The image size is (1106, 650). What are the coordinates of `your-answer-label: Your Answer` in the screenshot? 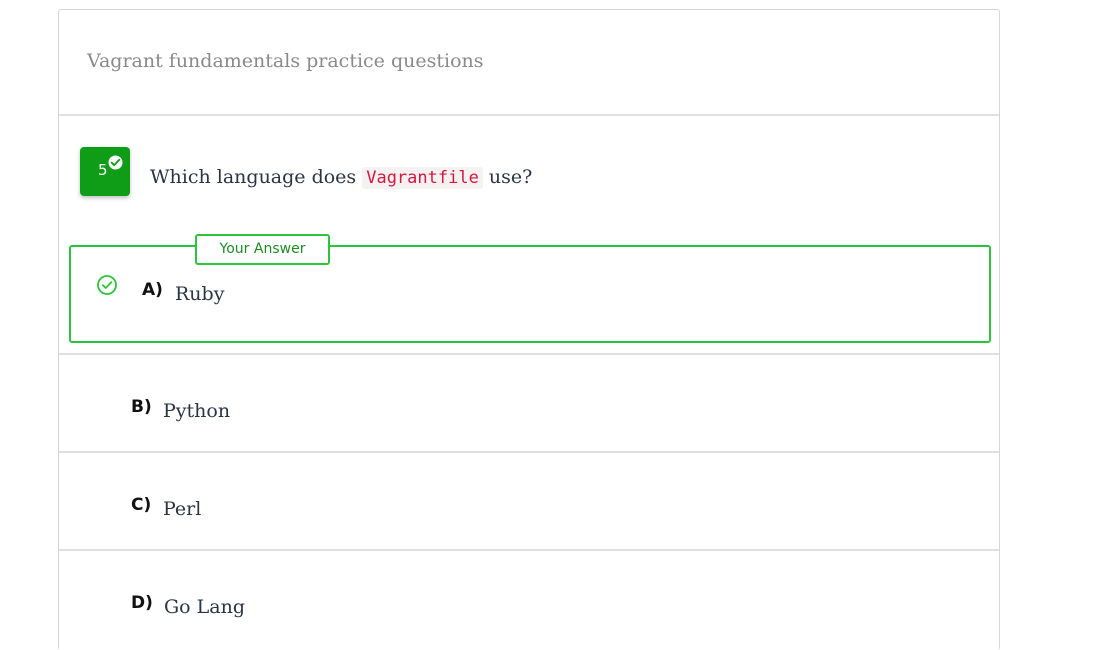 It's located at (262, 249).